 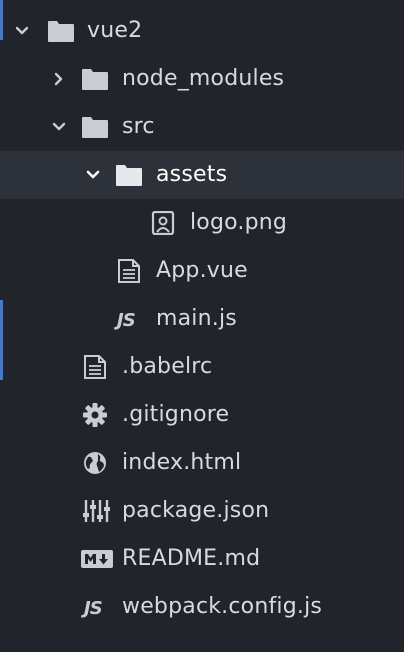 What do you see at coordinates (176, 414) in the screenshot?
I see `tree-item-label: .gitignore` at bounding box center [176, 414].